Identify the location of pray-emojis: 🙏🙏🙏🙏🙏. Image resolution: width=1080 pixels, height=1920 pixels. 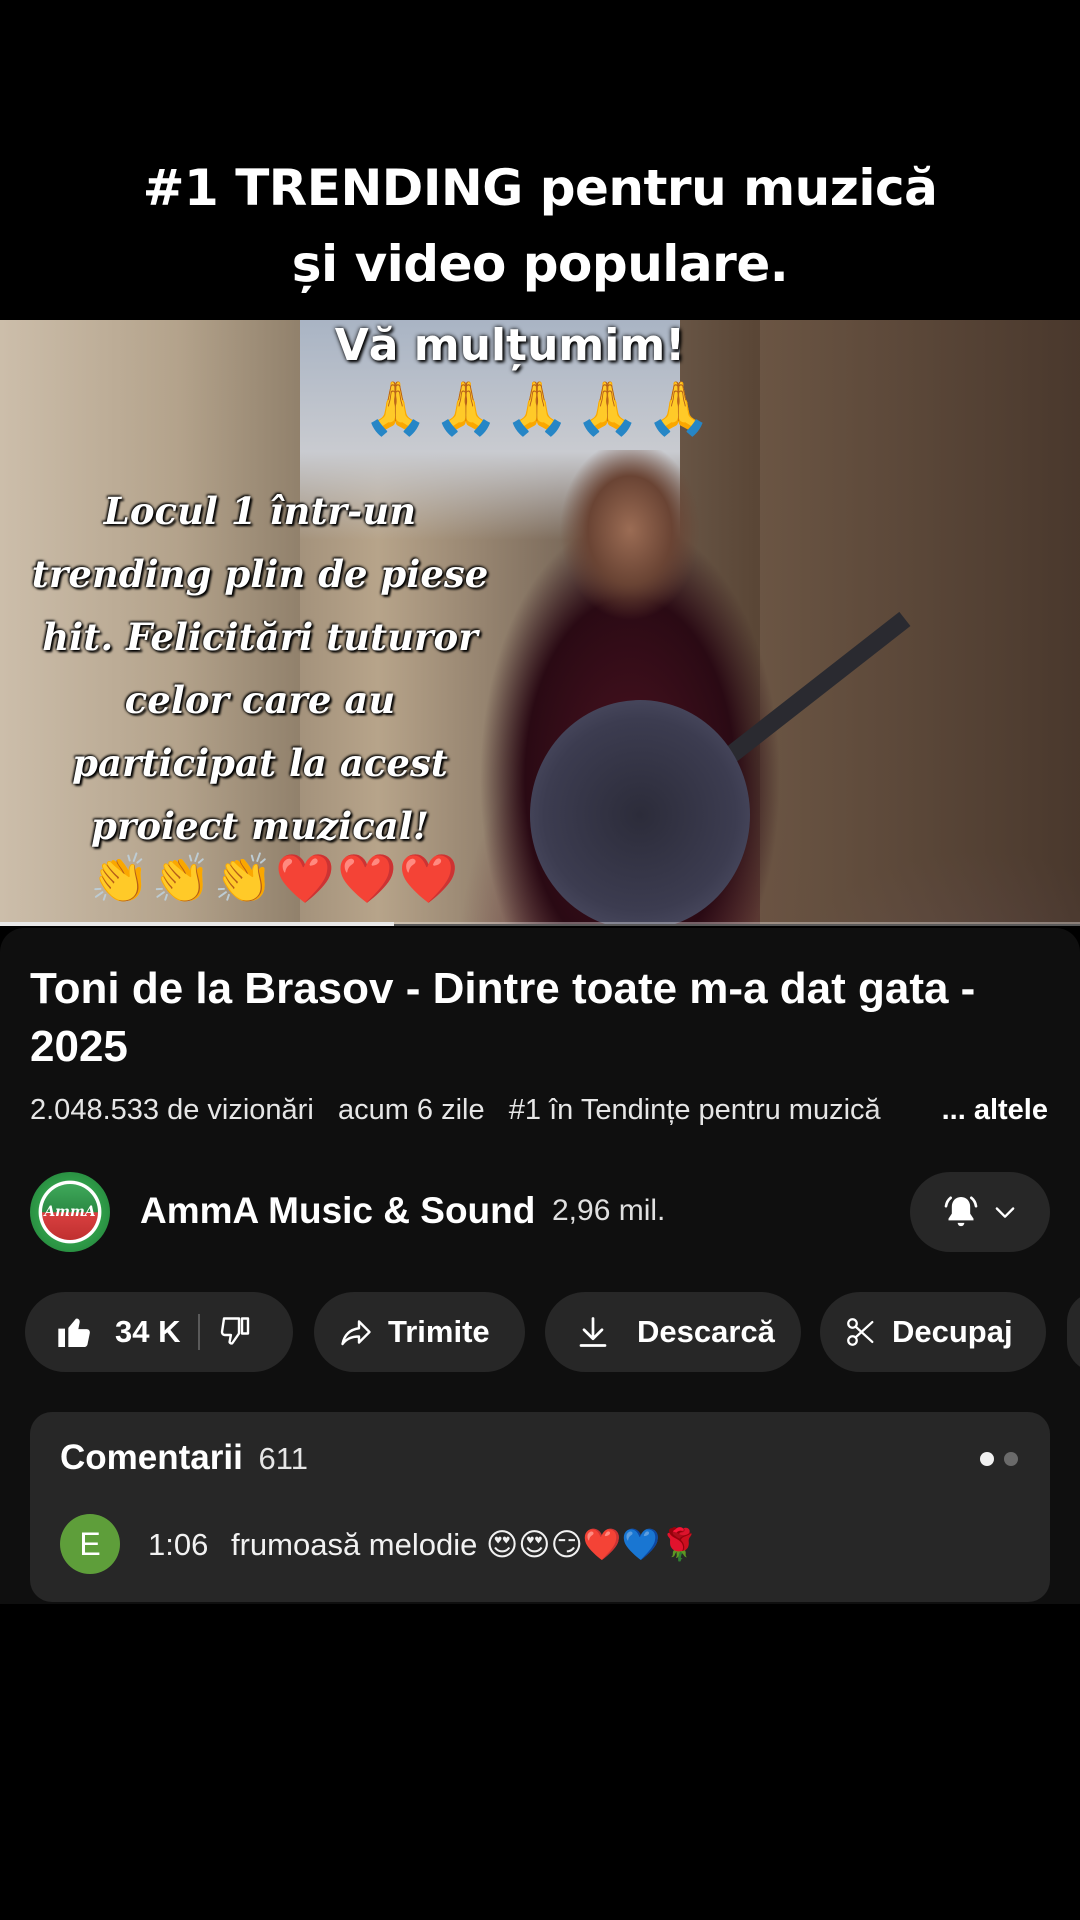
(540, 409).